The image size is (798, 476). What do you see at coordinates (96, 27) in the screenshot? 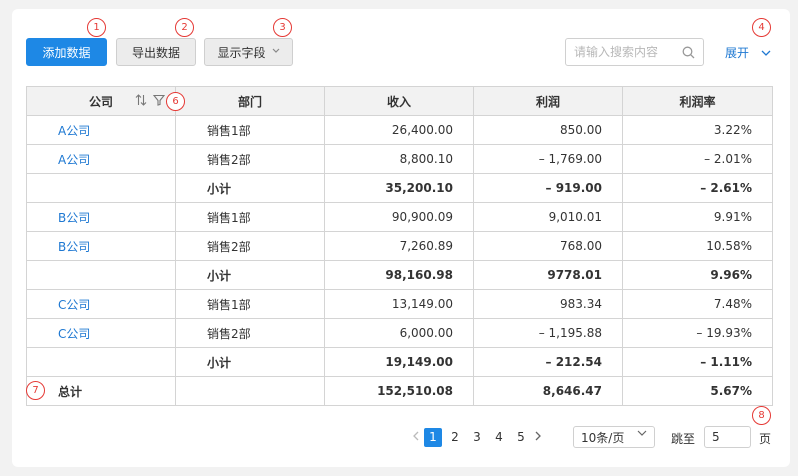
I see `annotation-marker: 1` at bounding box center [96, 27].